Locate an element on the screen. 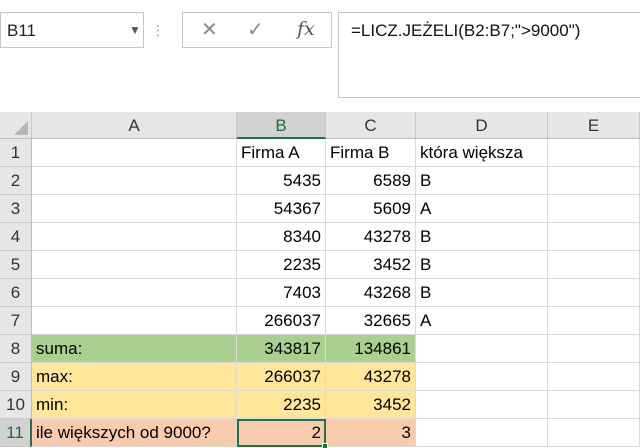 The width and height of the screenshot is (640, 448). formula-buttons: ✕ ✓ fx is located at coordinates (257, 30).